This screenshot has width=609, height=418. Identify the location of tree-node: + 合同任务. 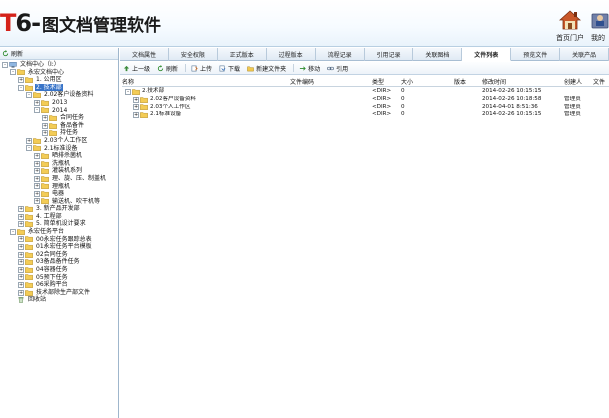
(59, 118).